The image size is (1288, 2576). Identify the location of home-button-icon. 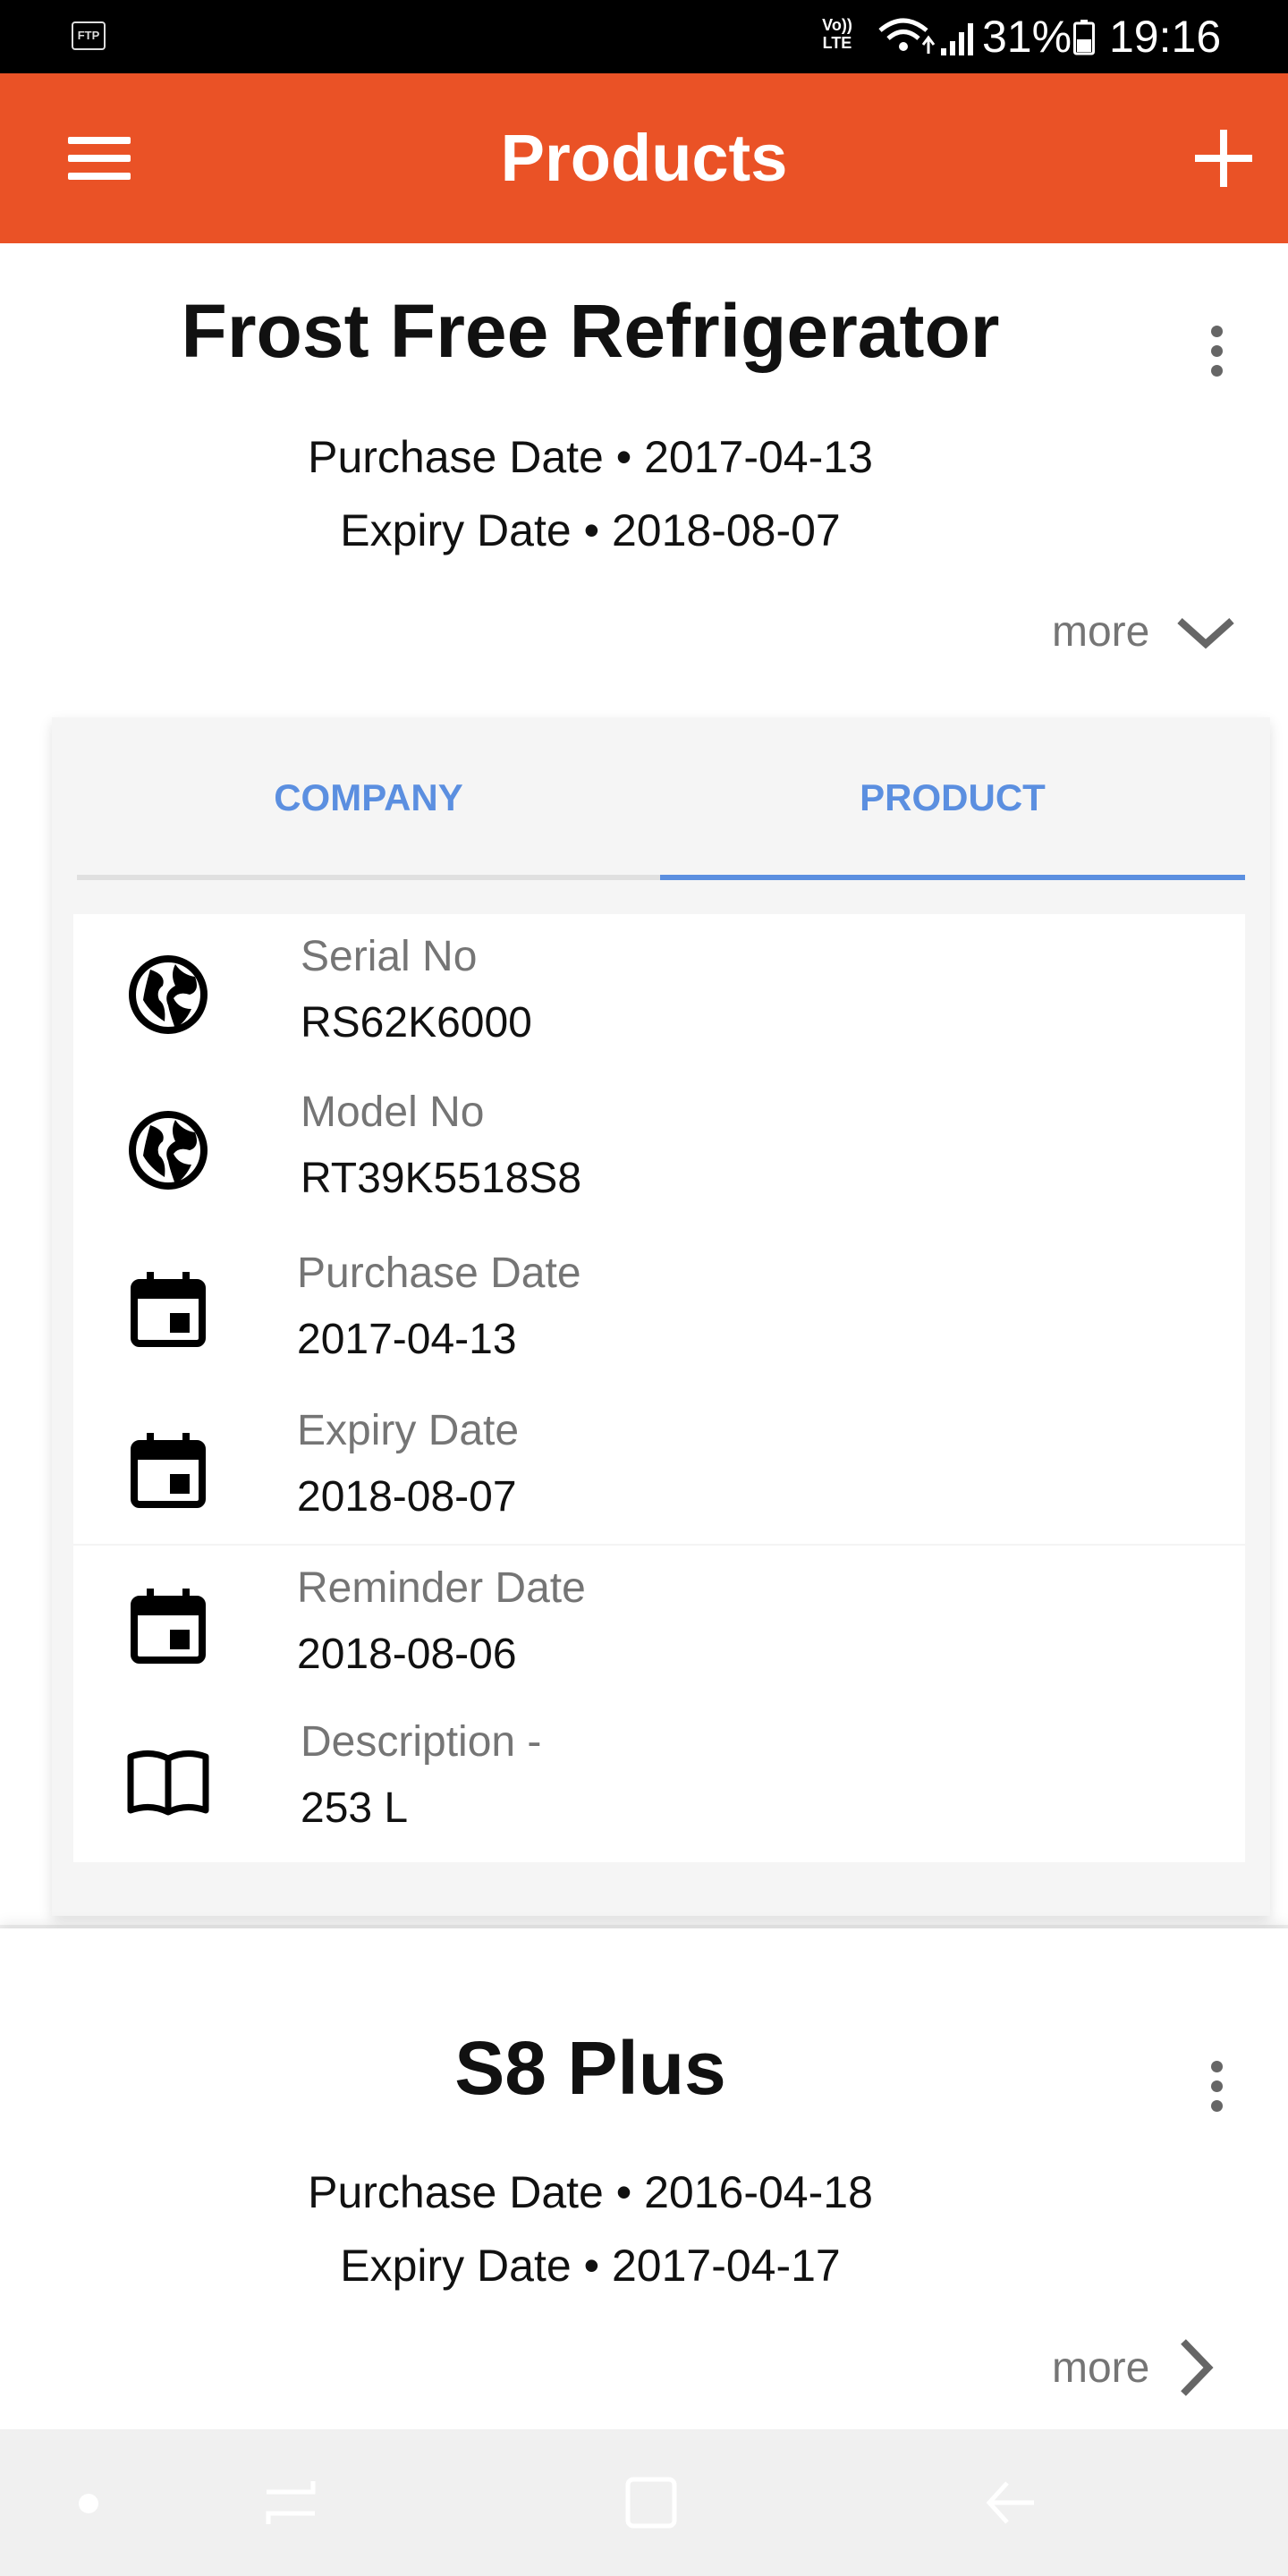
(651, 2502).